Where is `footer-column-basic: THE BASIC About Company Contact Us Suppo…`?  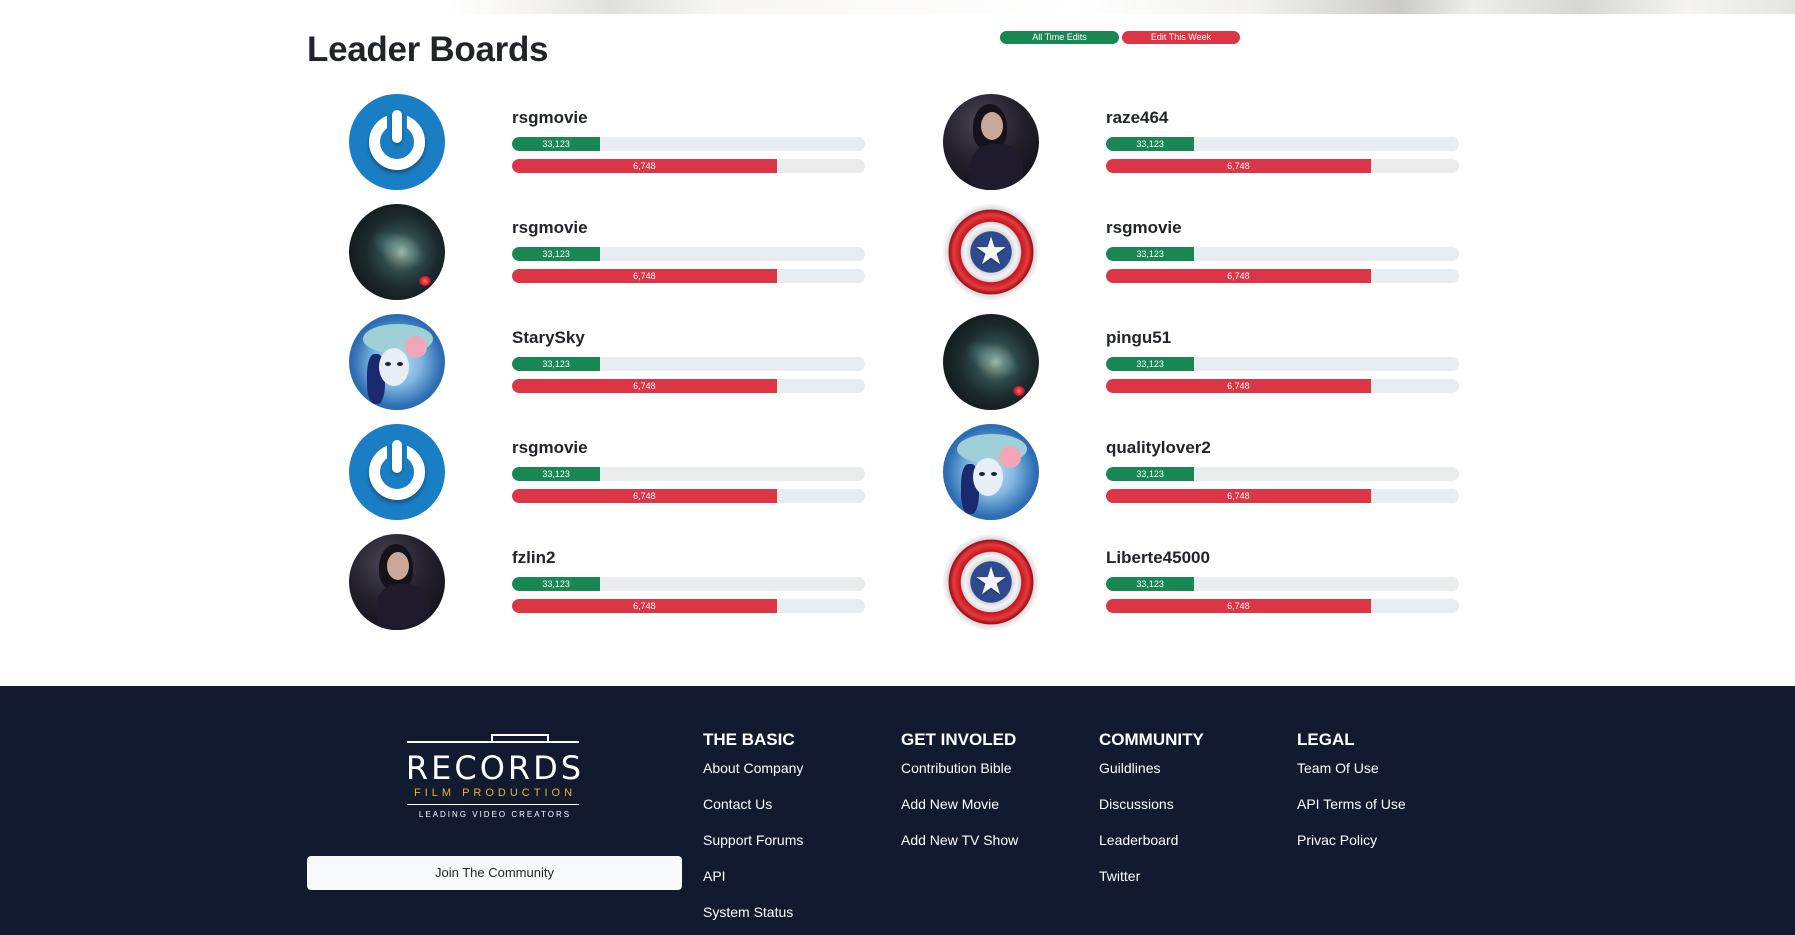 footer-column-basic: THE BASIC About Company Contact Us Suppo… is located at coordinates (753, 832).